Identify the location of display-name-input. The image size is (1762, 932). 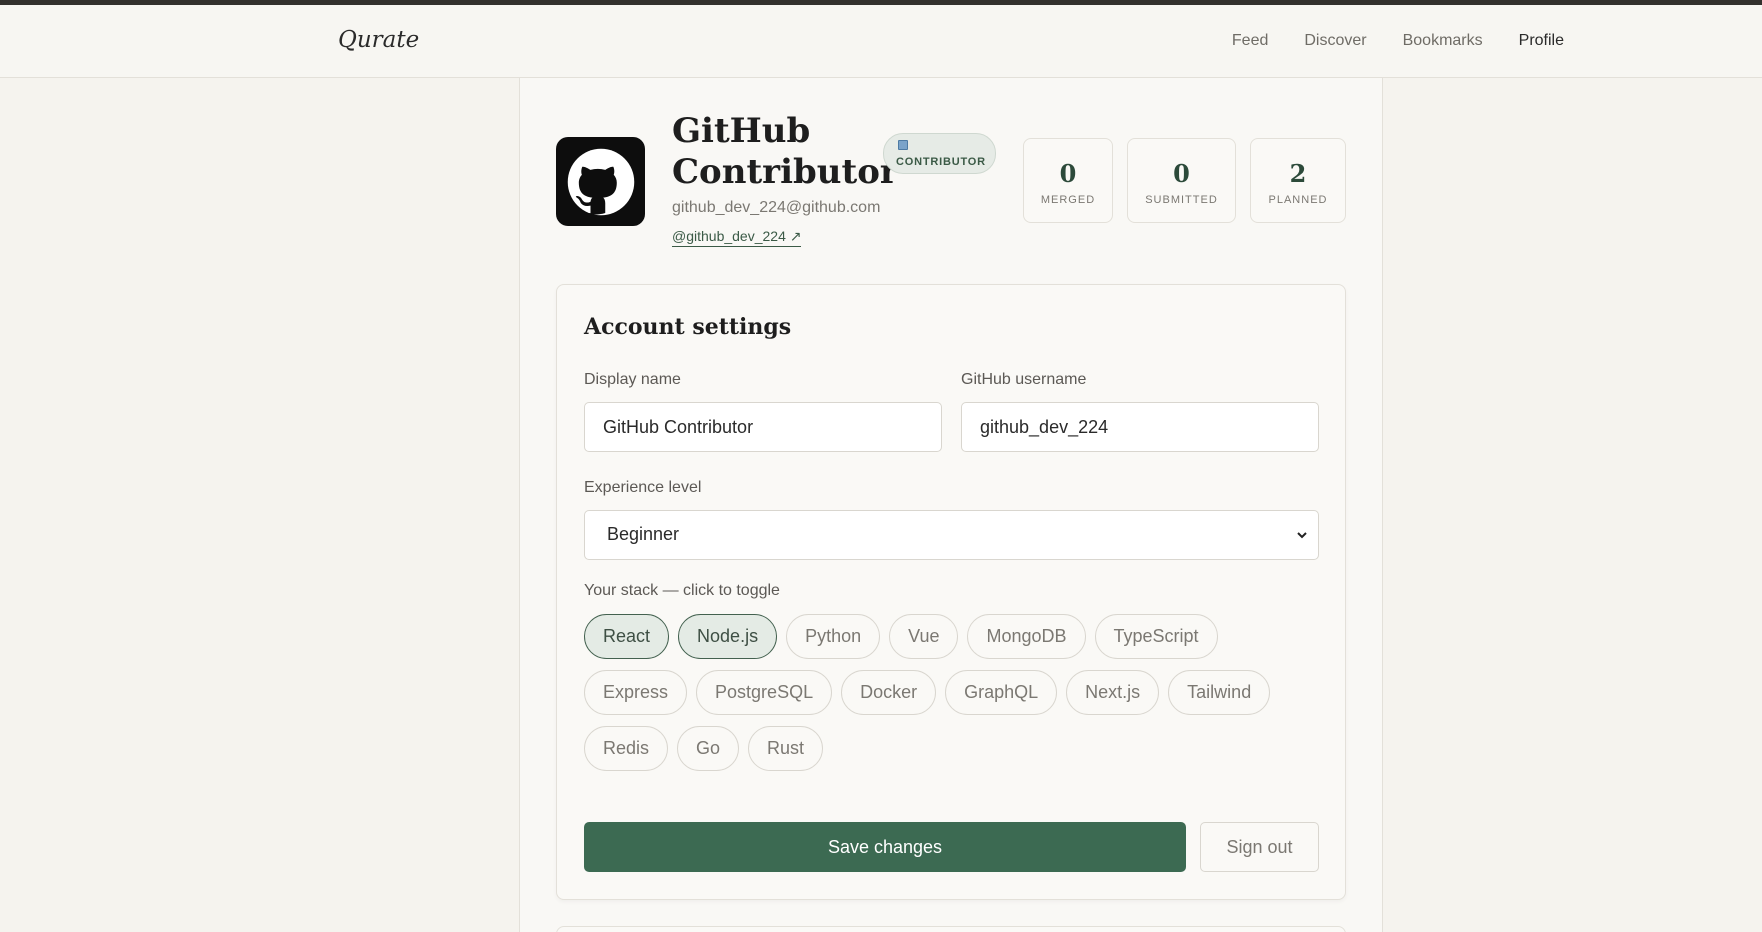
(763, 427).